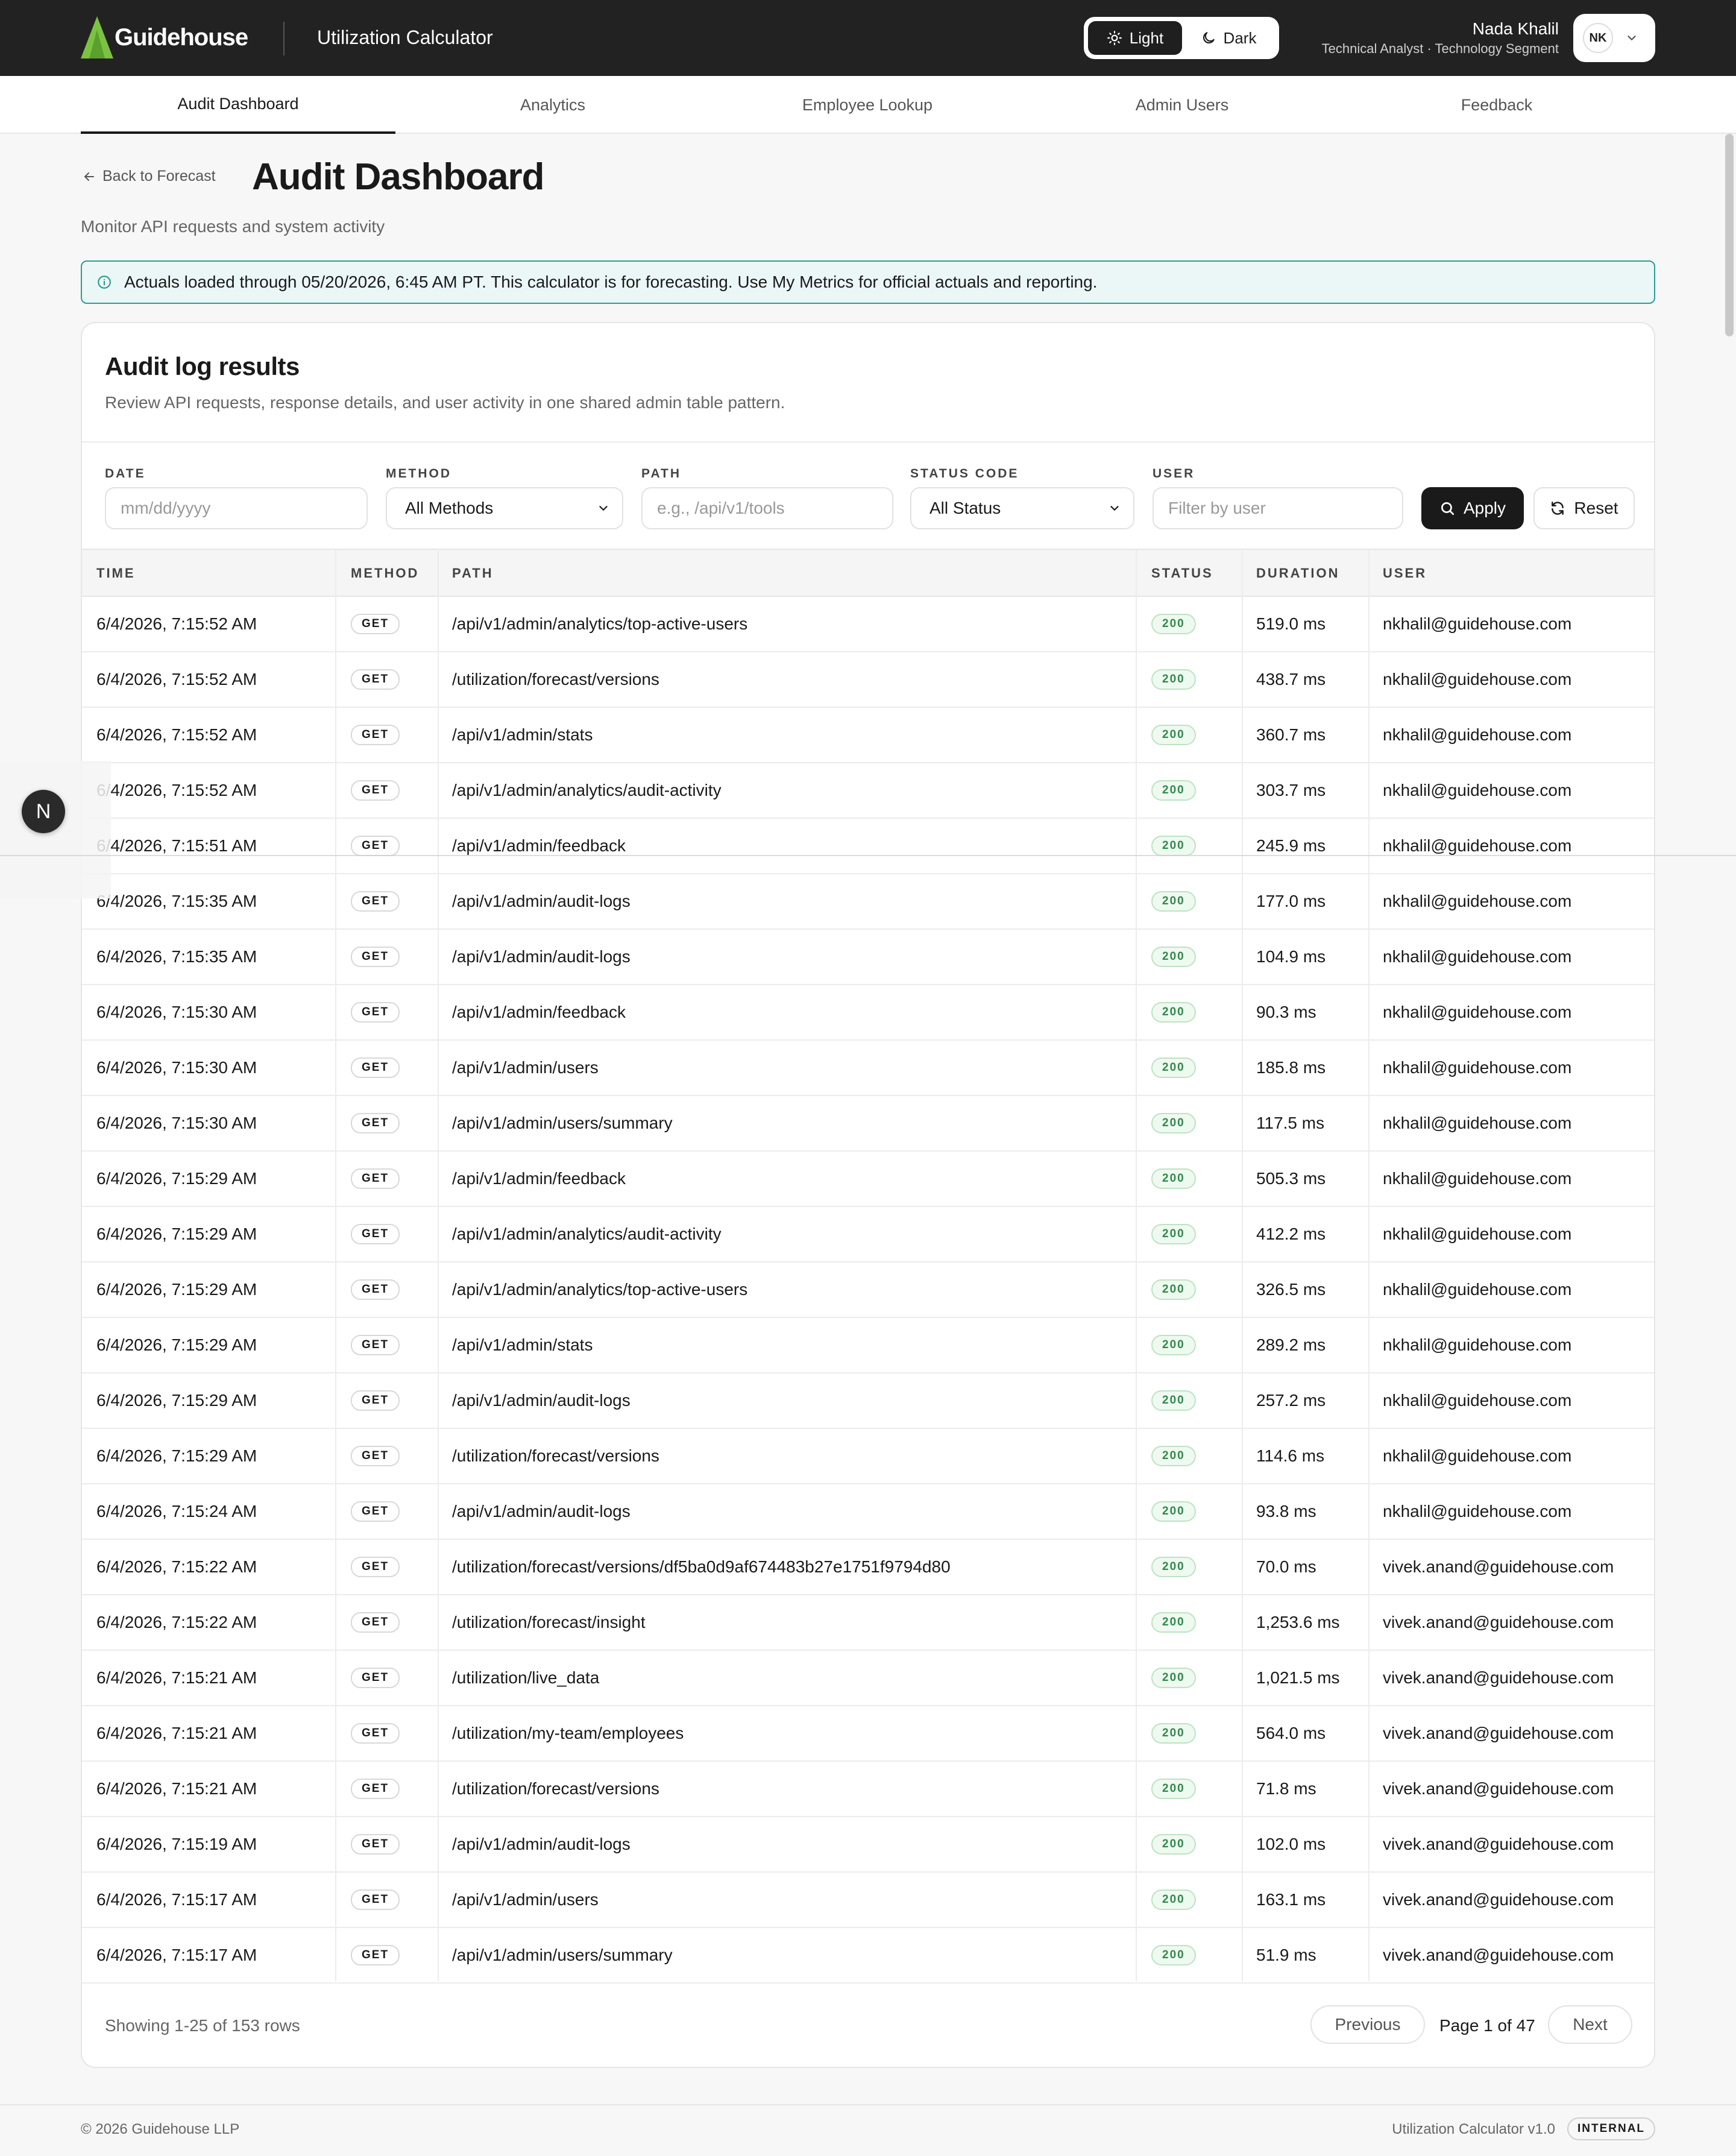 Image resolution: width=1736 pixels, height=2156 pixels. I want to click on method-select: All Methods, so click(504, 508).